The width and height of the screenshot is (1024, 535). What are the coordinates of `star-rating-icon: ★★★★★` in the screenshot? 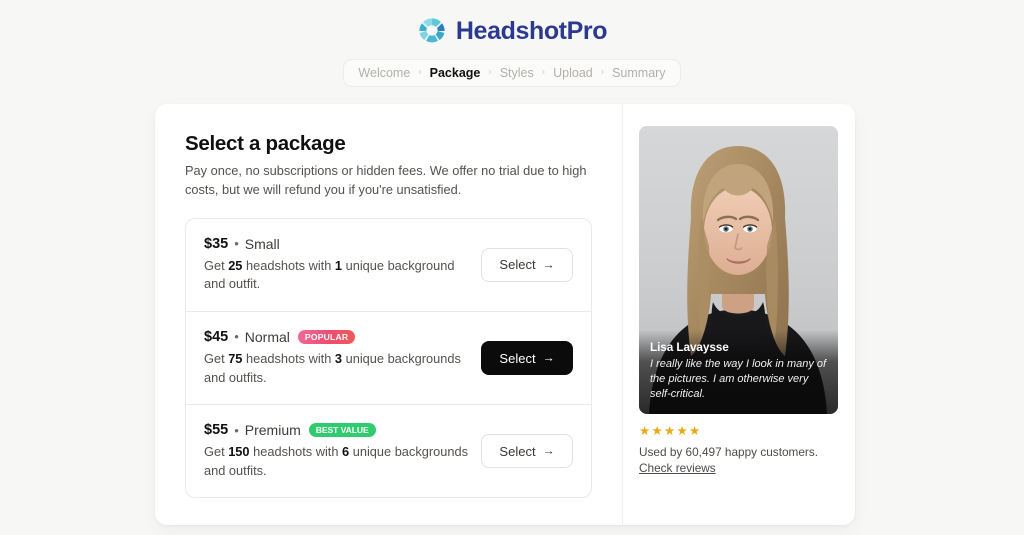 It's located at (670, 431).